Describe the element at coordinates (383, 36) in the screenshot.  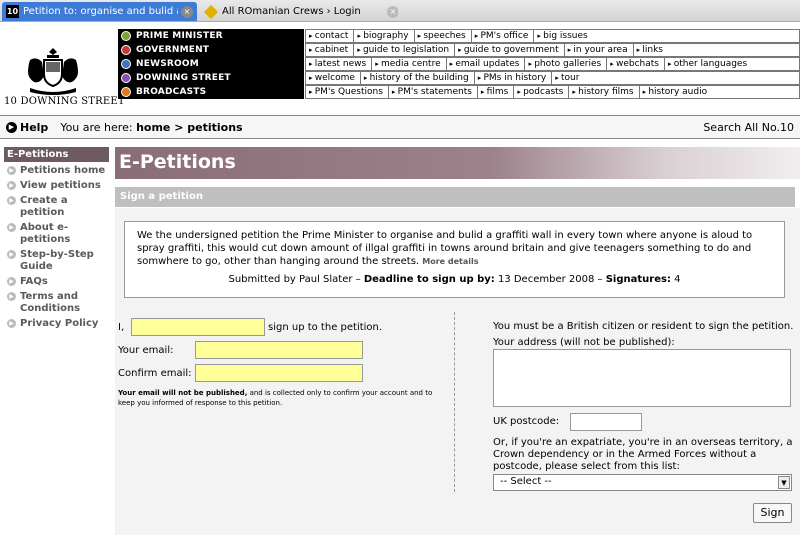
I see `nav-link: biography` at that location.